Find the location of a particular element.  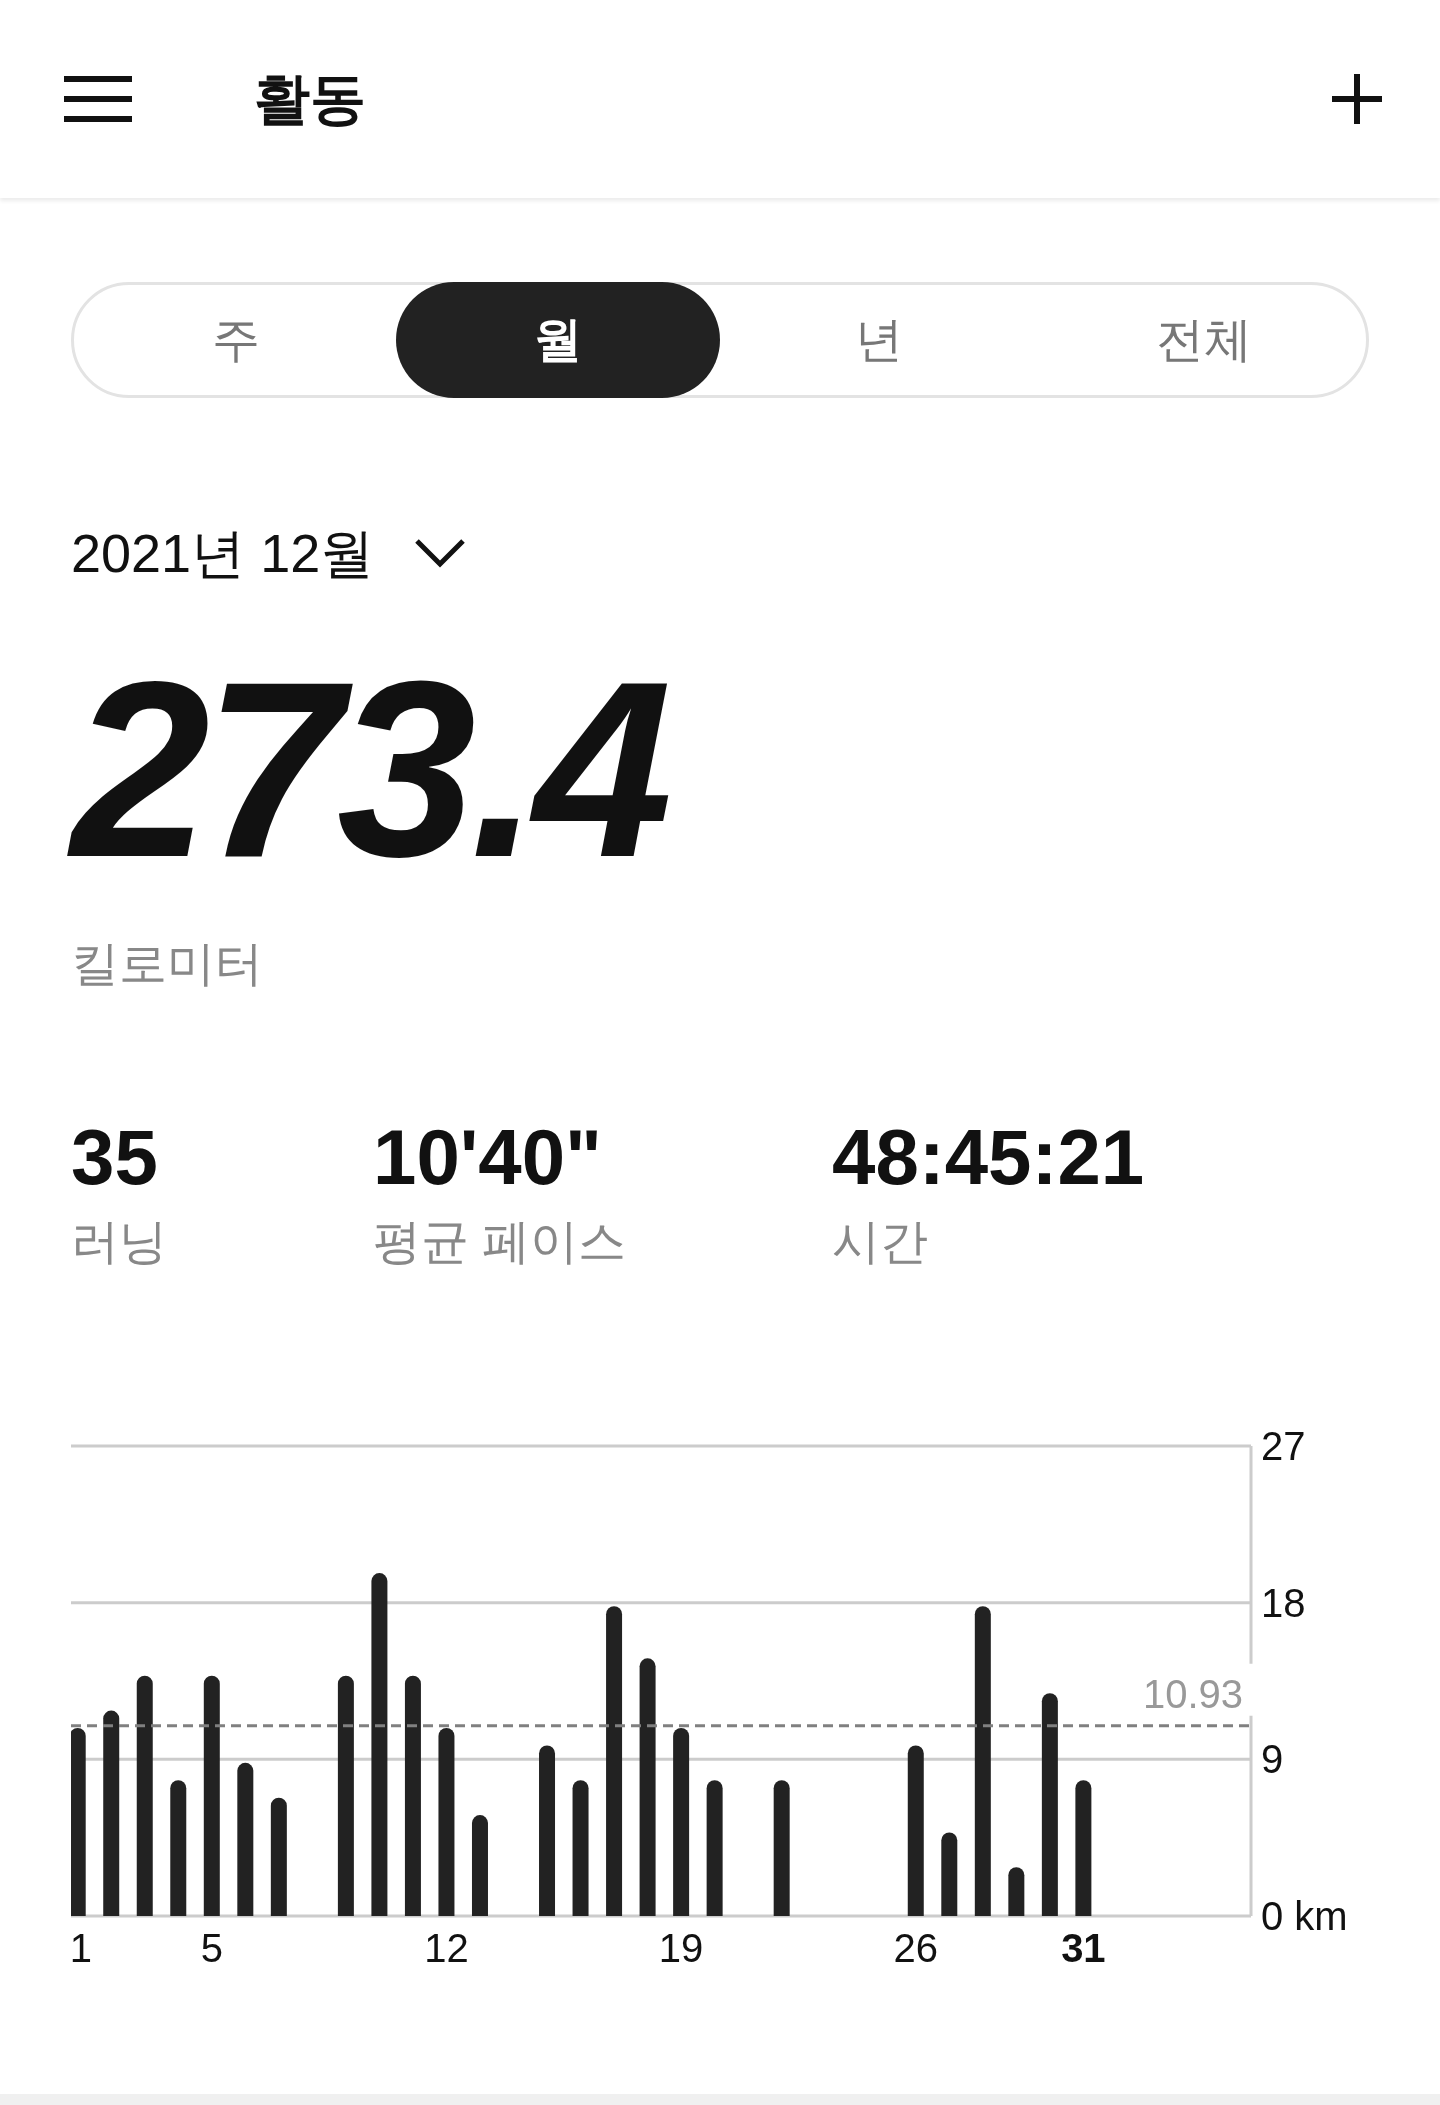

x-axis-label: 26 is located at coordinates (915, 1948).